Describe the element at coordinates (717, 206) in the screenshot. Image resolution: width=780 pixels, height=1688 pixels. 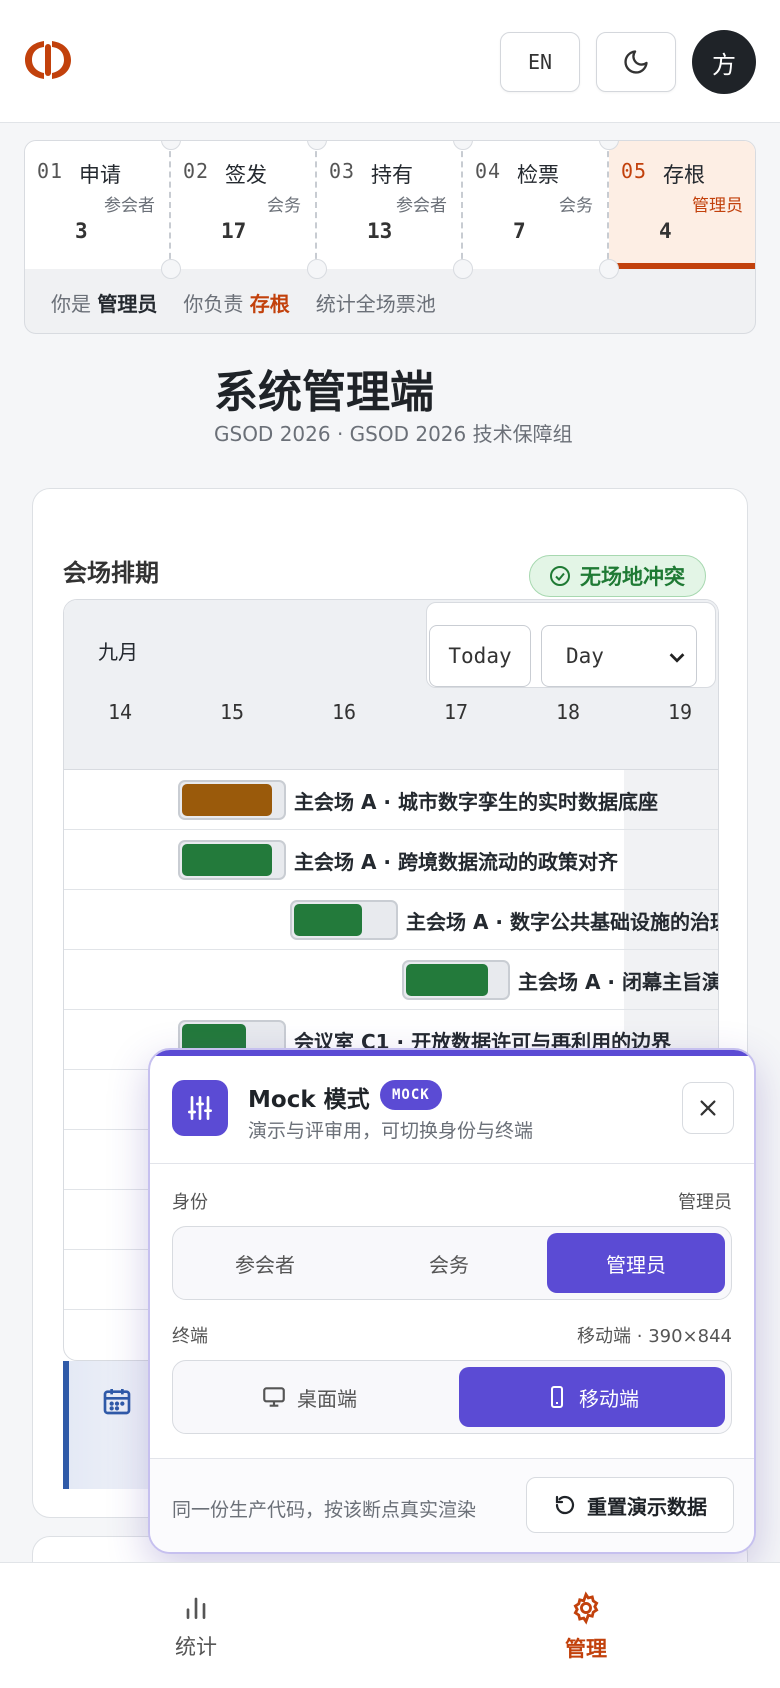
I see `step-role: 管理员` at that location.